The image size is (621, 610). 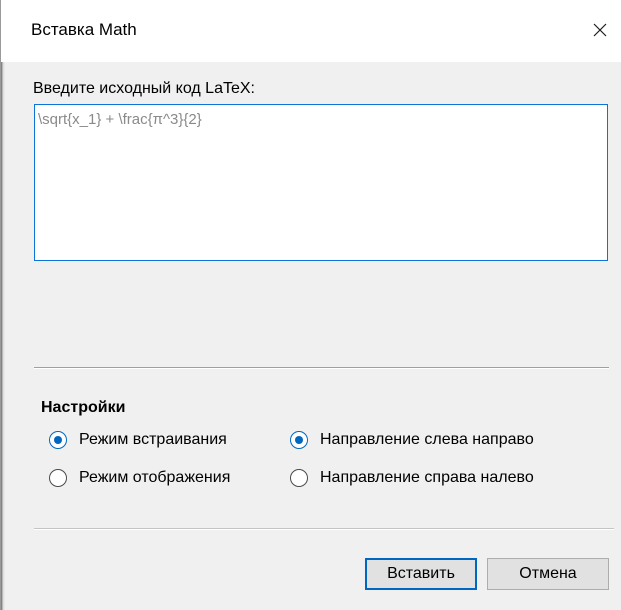 I want to click on inline-mode-label: Режим встраивания, so click(x=153, y=439).